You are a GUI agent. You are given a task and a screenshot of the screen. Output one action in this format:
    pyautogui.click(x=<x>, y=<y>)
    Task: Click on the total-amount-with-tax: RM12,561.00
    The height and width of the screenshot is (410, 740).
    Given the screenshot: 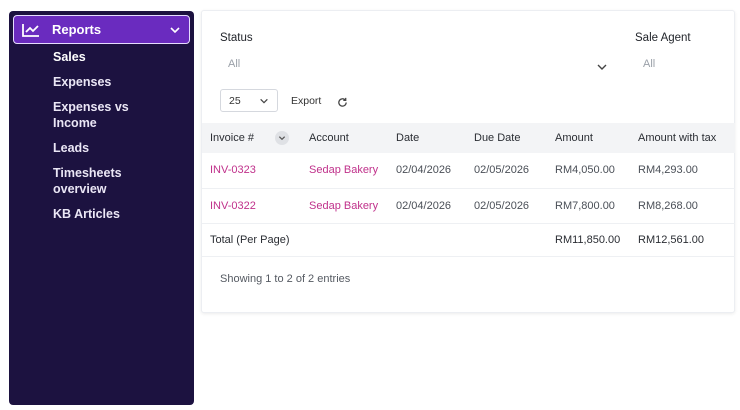 What is the action you would take?
    pyautogui.click(x=682, y=240)
    